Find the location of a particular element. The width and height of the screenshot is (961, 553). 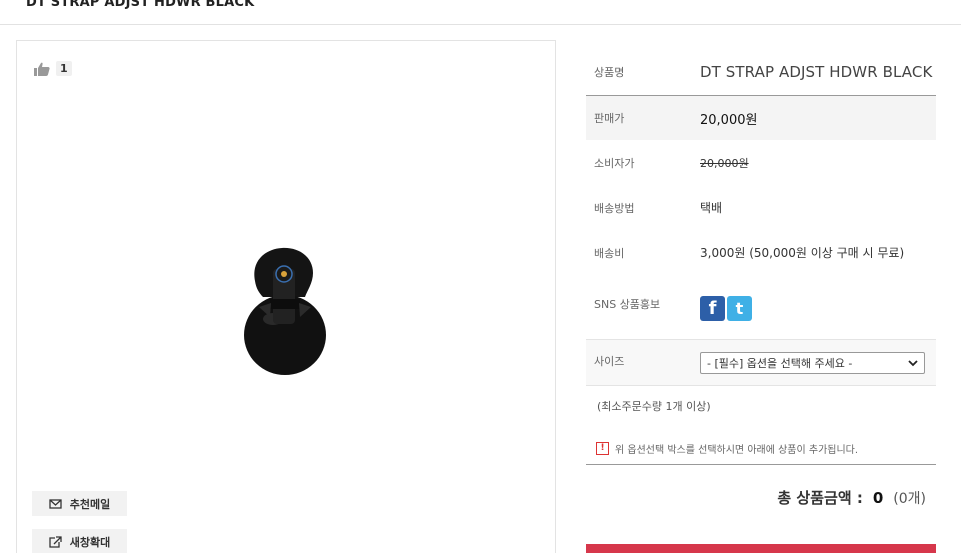

product-name-row: 상품명 DT STRAP ADJST HDWR BLACK is located at coordinates (761, 72).